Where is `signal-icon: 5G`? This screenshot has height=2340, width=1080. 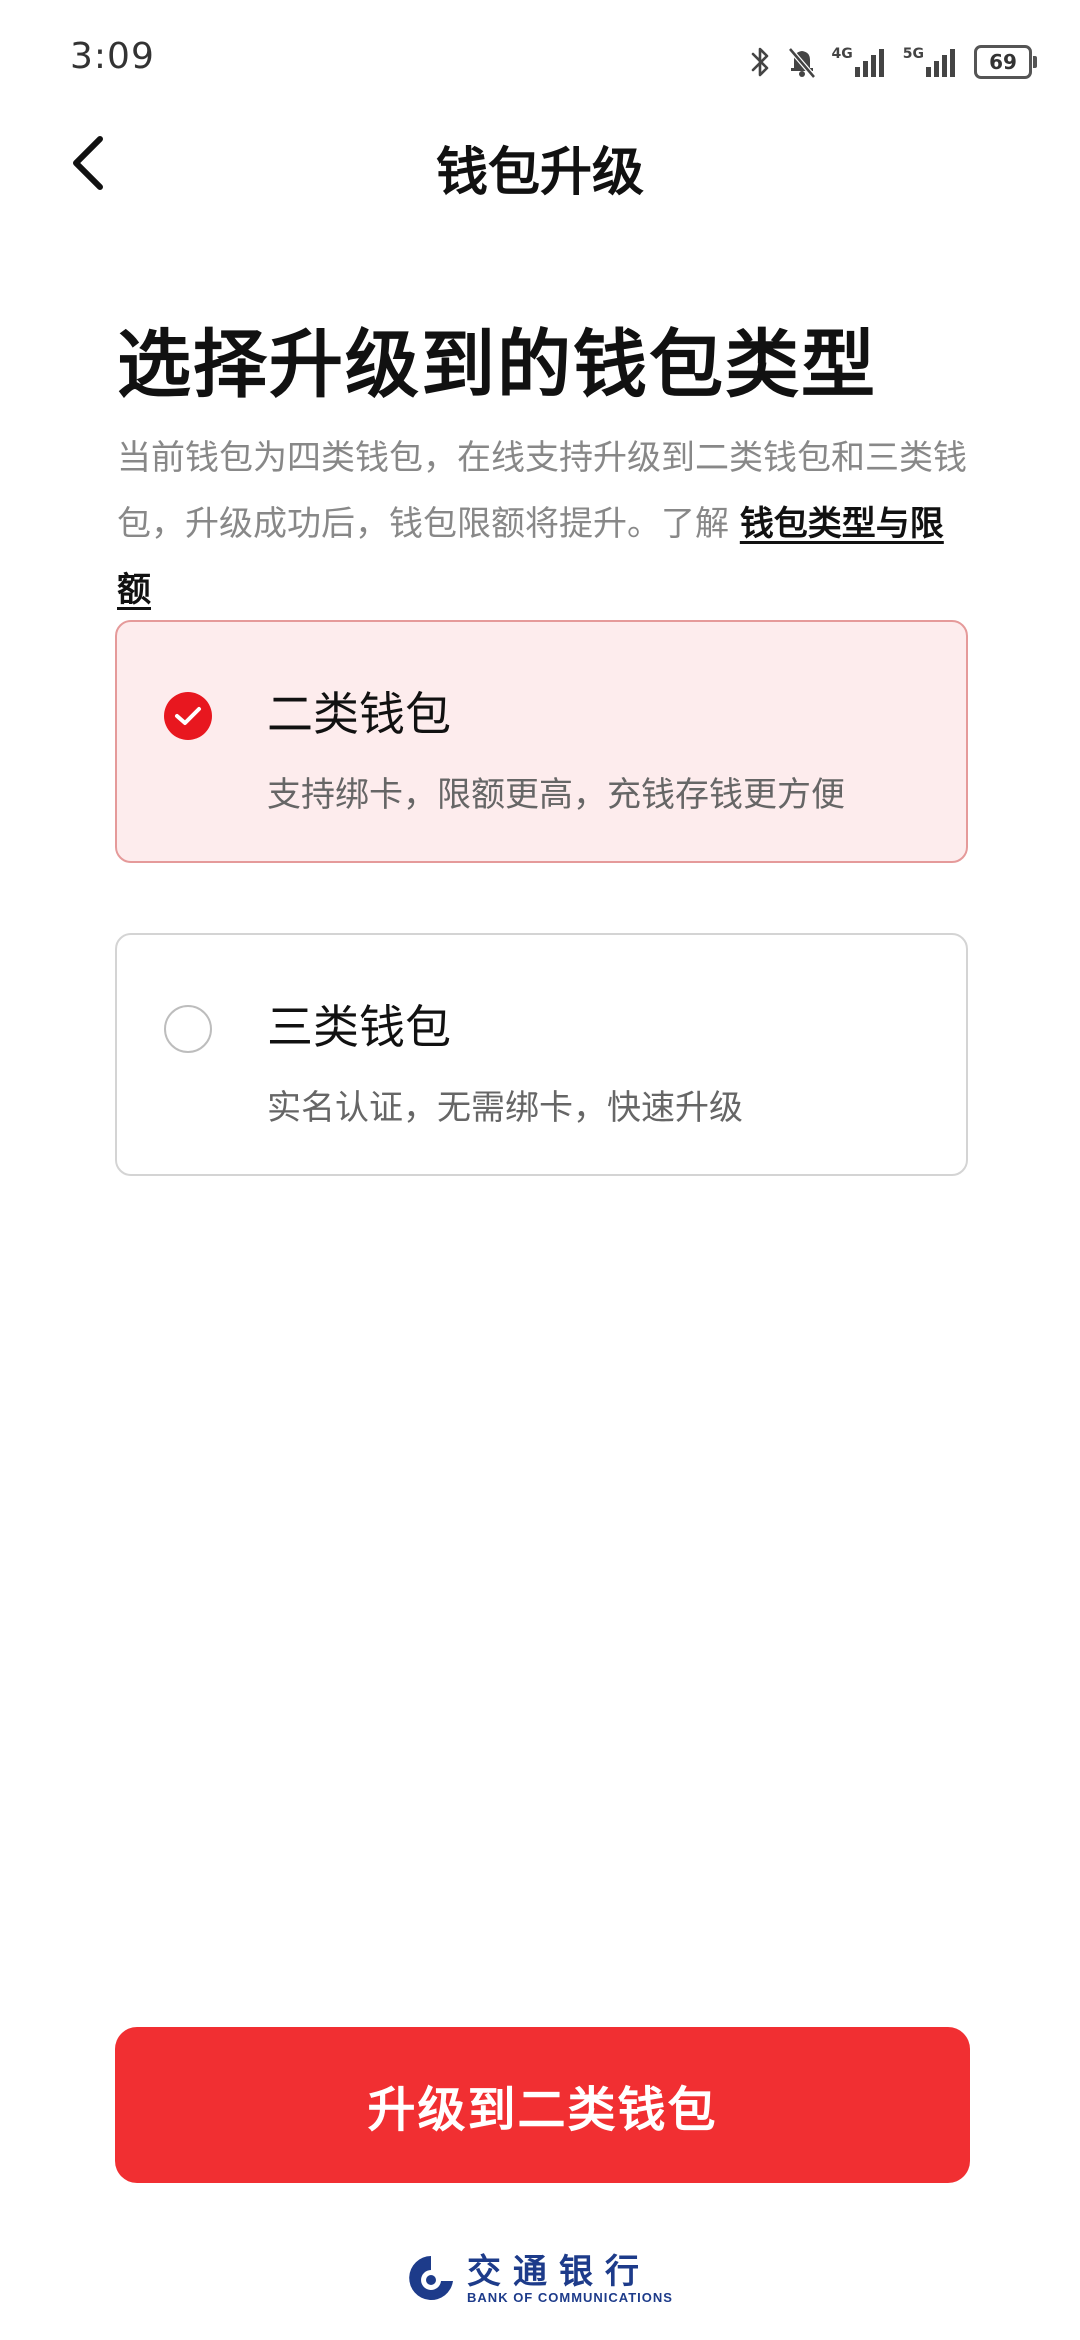 signal-icon: 5G is located at coordinates (931, 62).